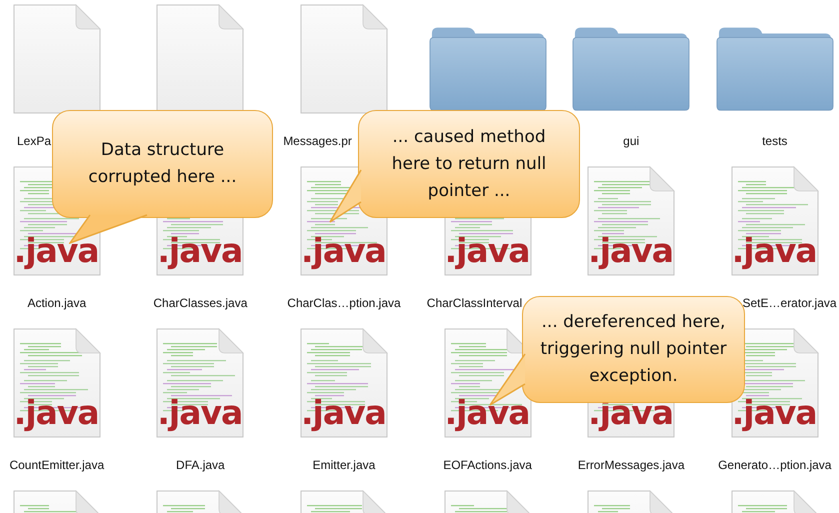 Image resolution: width=839 pixels, height=513 pixels. I want to click on file-name: CountEmitter.java, so click(56, 465).